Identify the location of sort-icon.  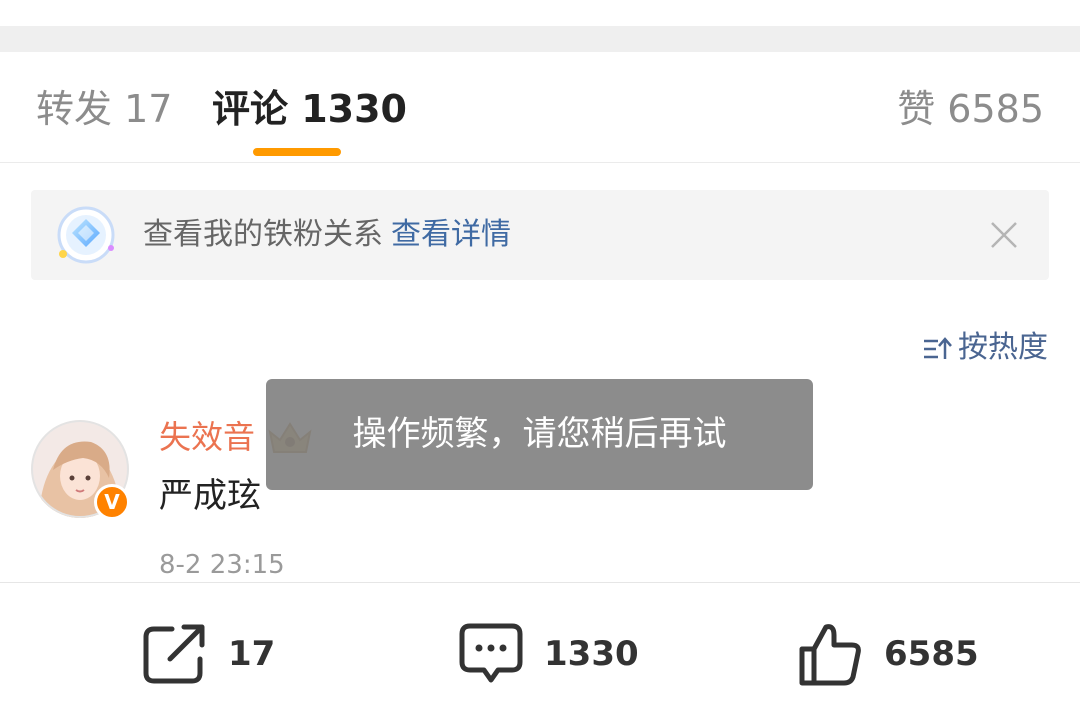
(938, 347).